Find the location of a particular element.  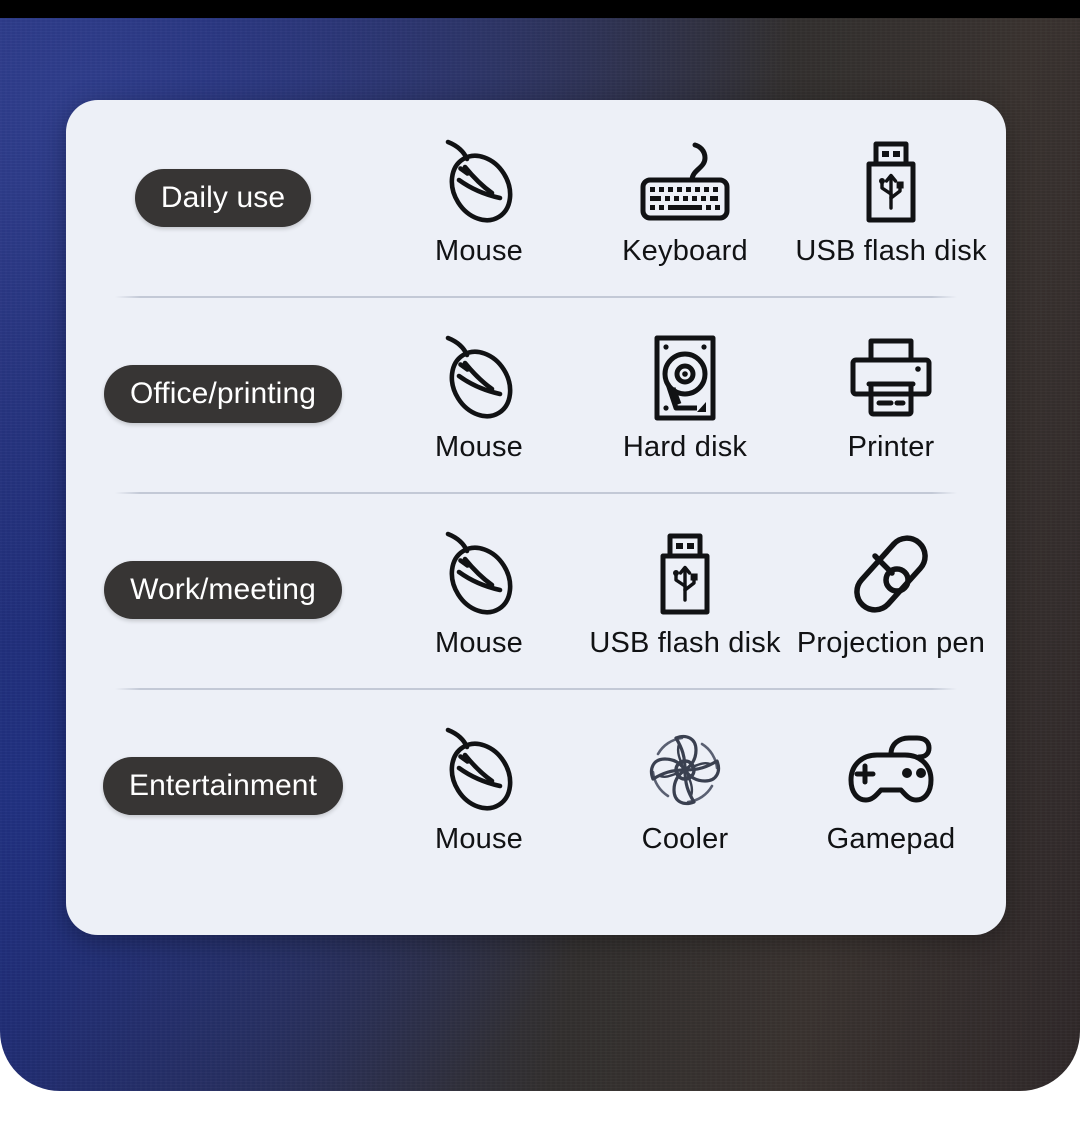

device-item: Cooler is located at coordinates (685, 789).